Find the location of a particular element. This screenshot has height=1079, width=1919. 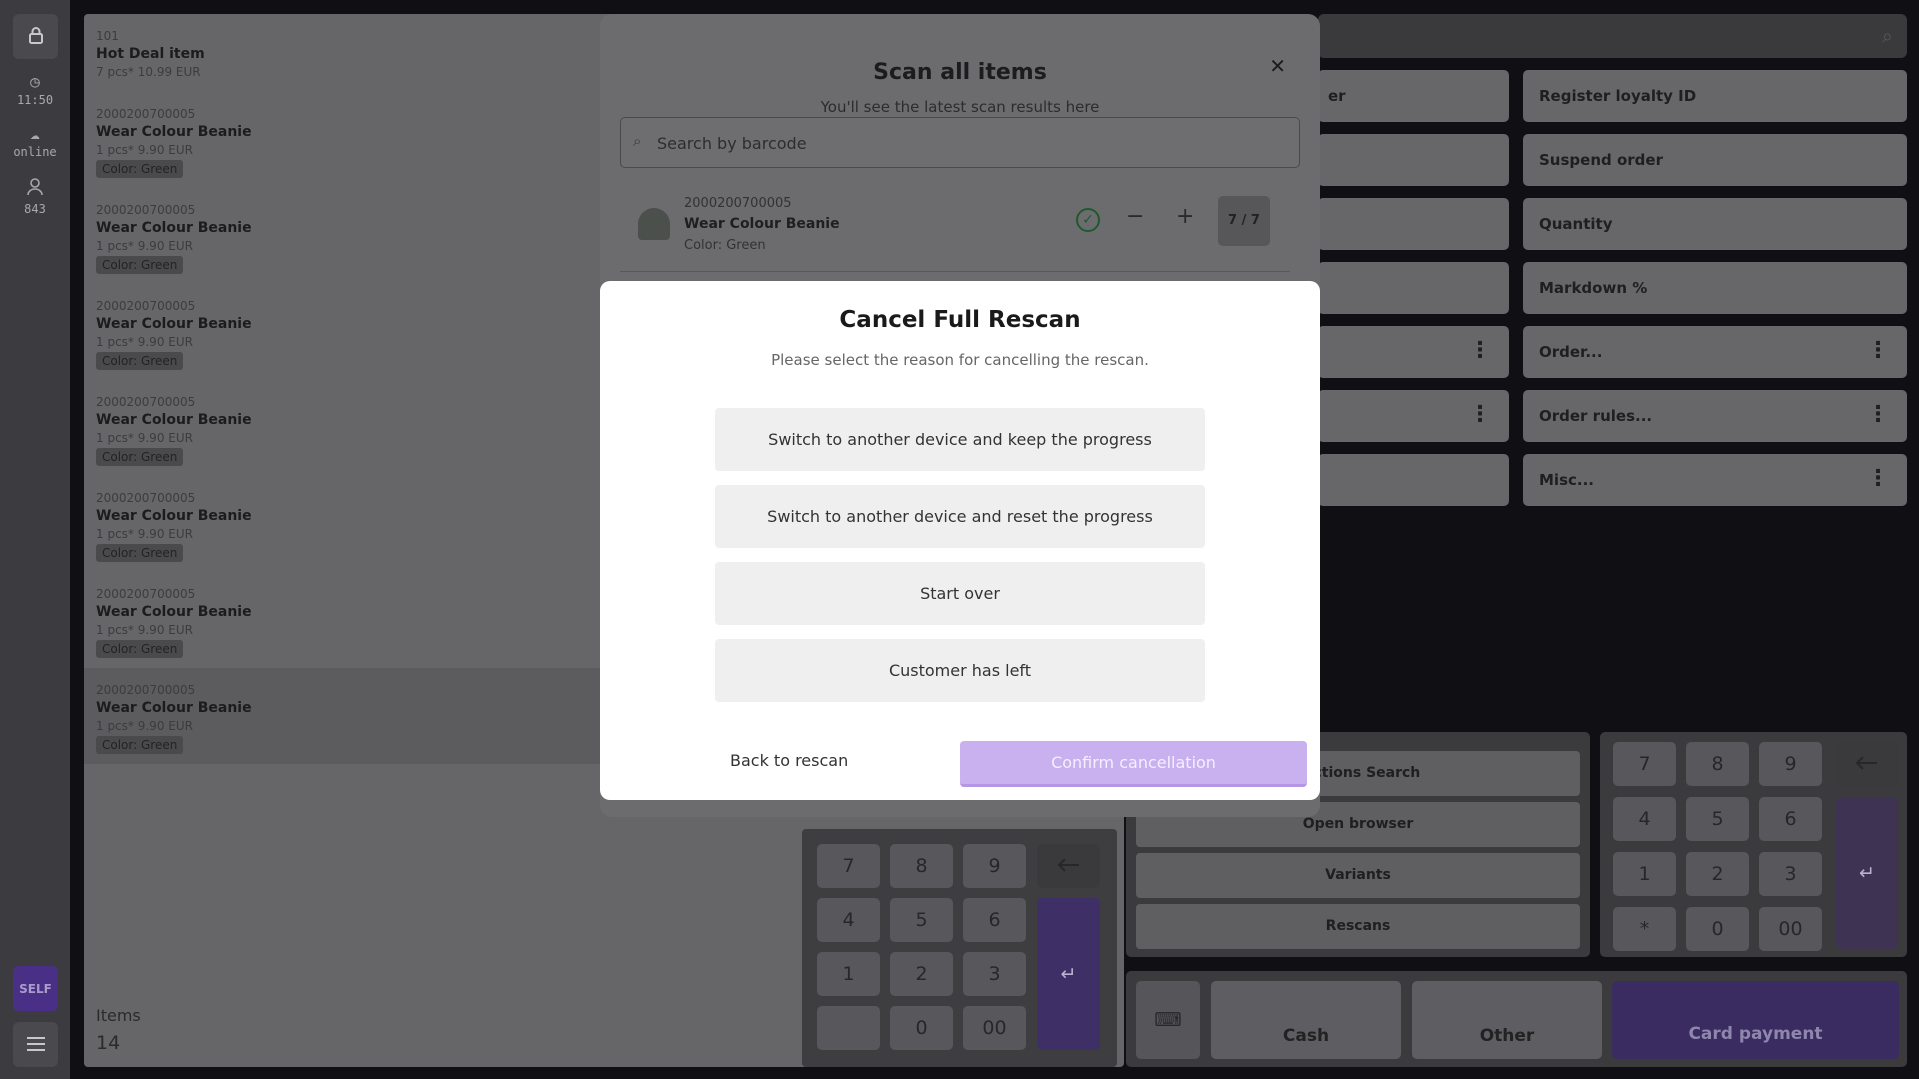

center-keypad-key: 6 is located at coordinates (994, 920).